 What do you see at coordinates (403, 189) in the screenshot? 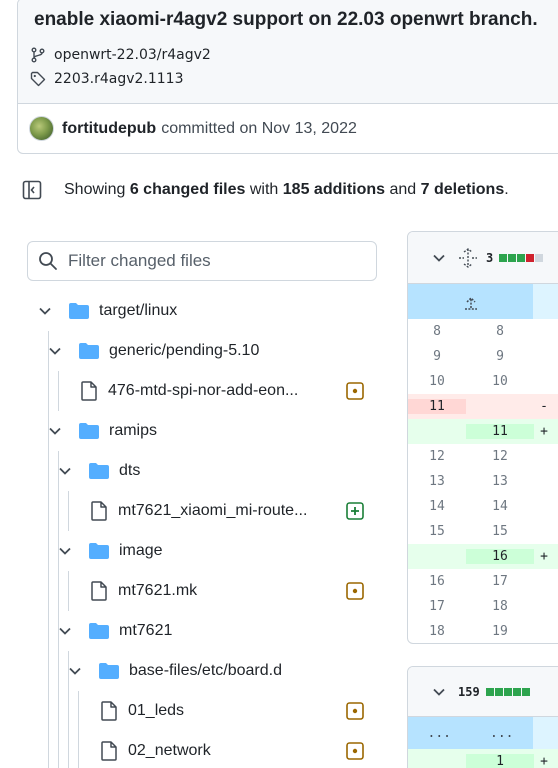
I see `summary-mid2: and` at bounding box center [403, 189].